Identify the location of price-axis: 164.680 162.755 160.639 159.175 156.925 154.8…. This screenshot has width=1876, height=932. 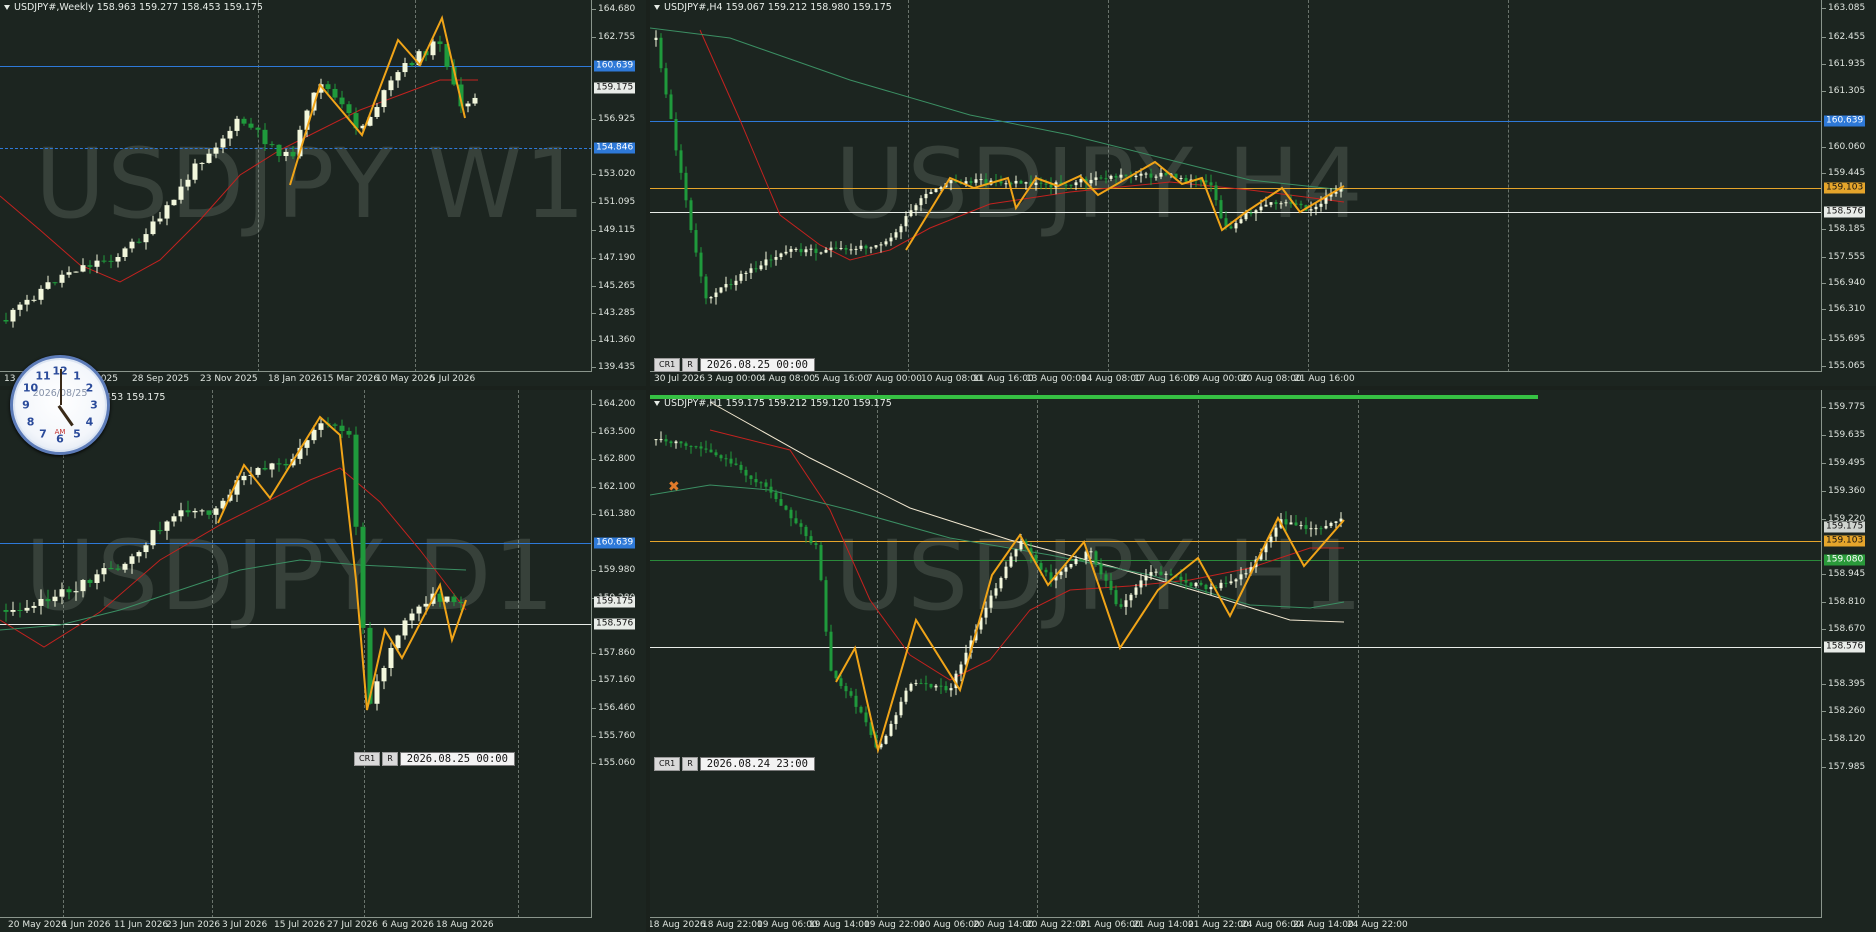
(618, 193).